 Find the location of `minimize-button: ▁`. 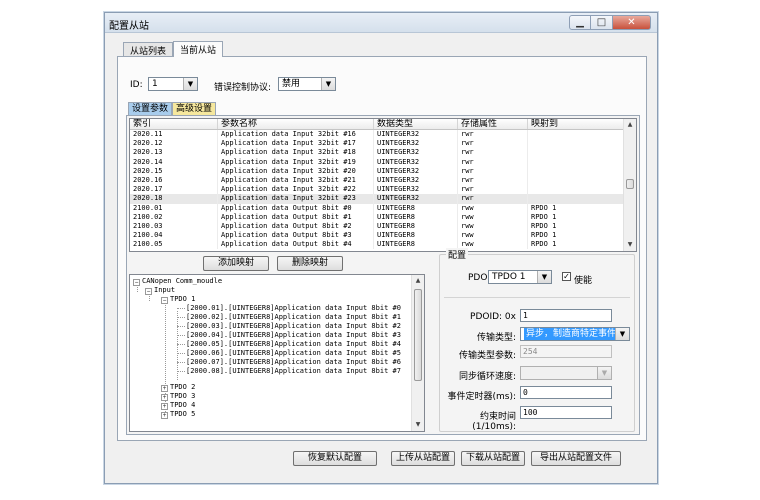

minimize-button: ▁ is located at coordinates (580, 22).